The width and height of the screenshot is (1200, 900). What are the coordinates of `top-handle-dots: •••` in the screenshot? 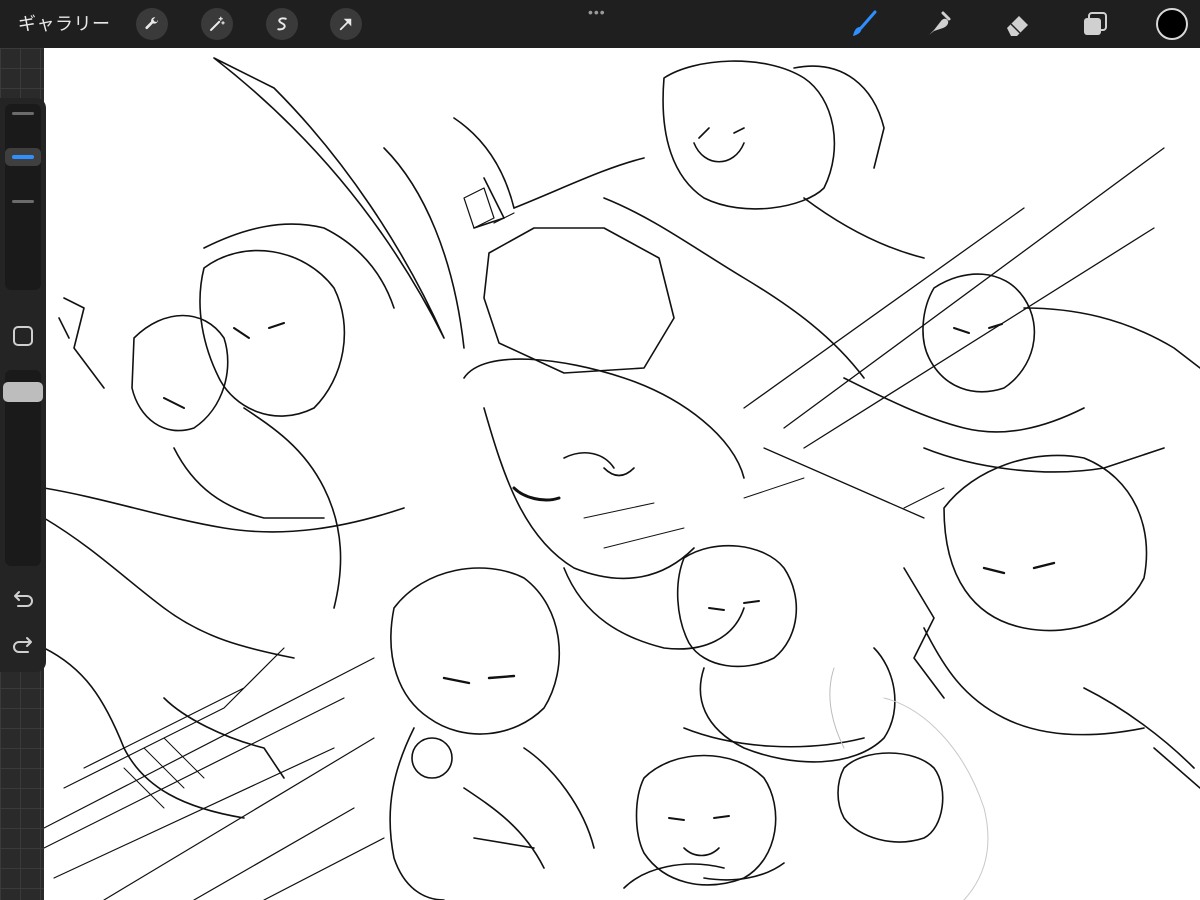 It's located at (597, 12).